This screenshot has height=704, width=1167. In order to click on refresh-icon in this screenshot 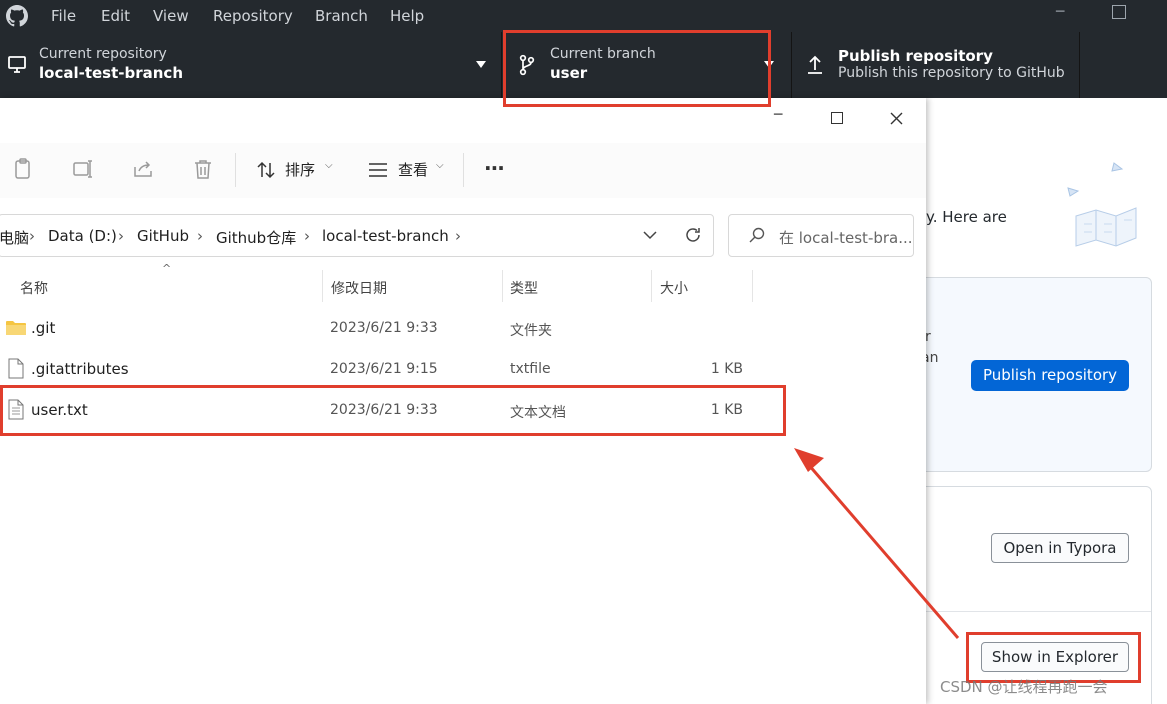, I will do `click(693, 235)`.